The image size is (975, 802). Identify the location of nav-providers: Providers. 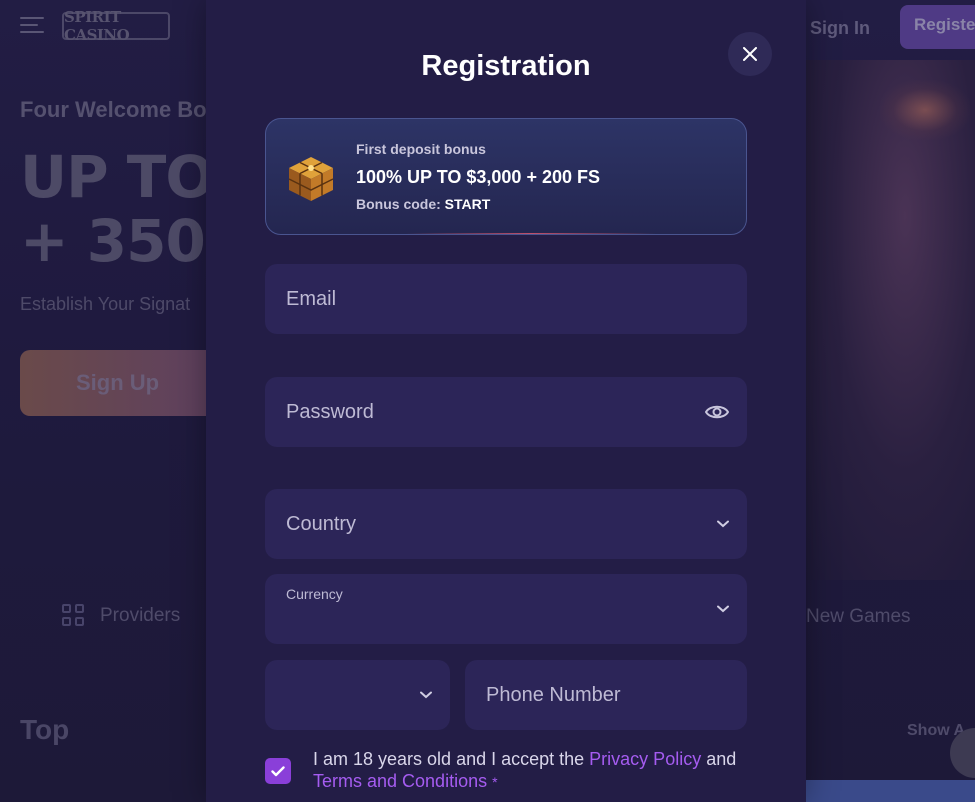
(121, 616).